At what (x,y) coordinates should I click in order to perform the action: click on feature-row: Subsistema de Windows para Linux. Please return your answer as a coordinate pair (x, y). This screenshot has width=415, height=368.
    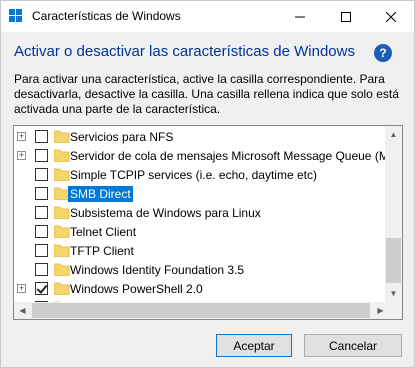
    Looking at the image, I should click on (201, 212).